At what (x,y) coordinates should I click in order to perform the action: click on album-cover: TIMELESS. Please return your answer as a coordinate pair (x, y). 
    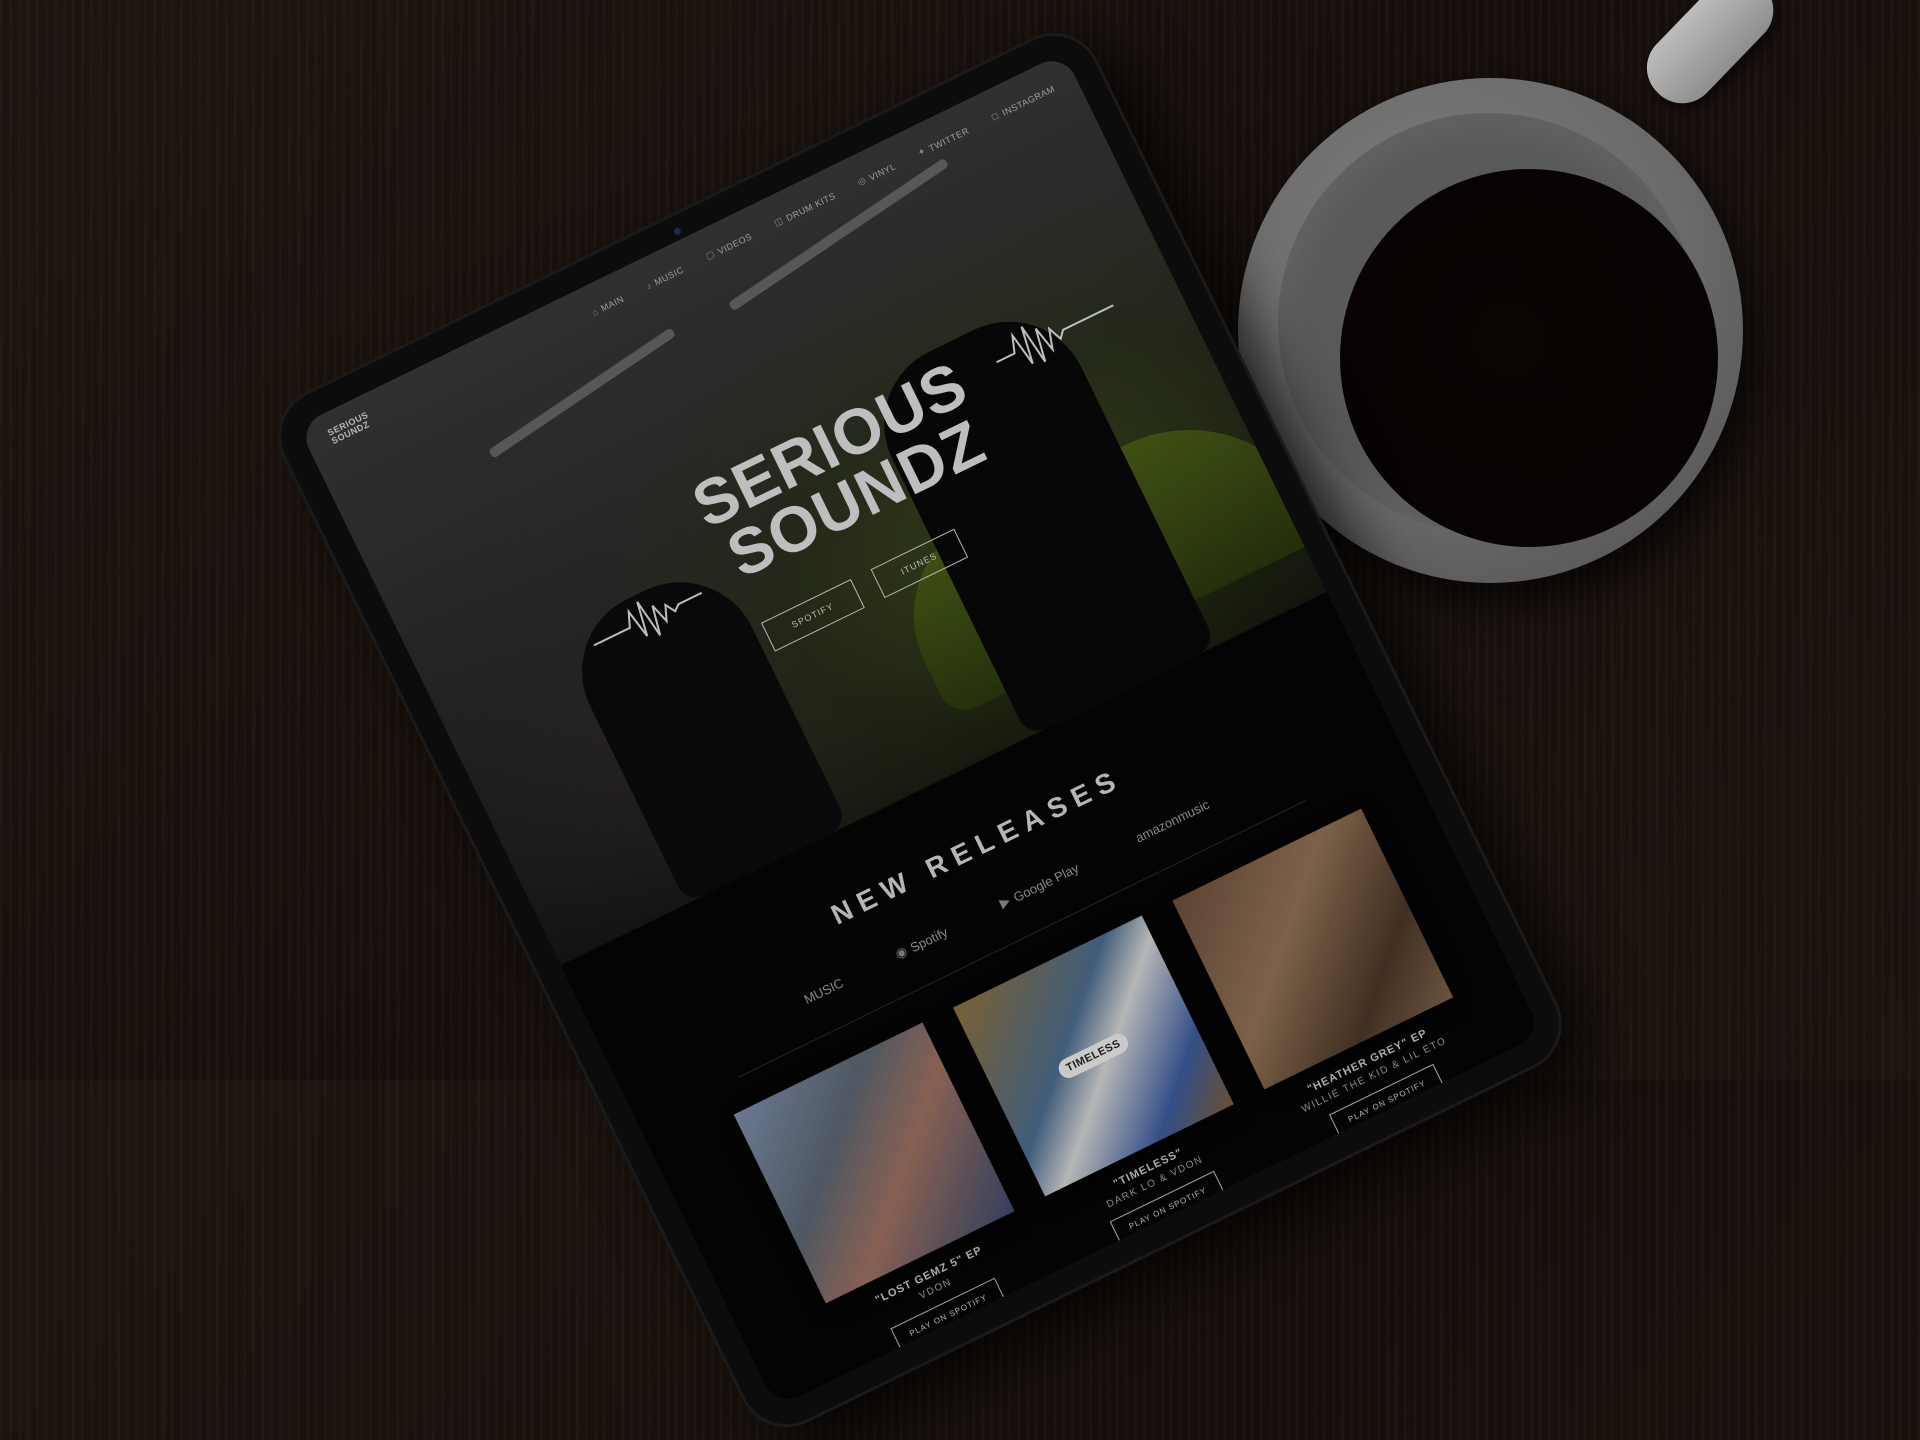
    Looking at the image, I should click on (1093, 1056).